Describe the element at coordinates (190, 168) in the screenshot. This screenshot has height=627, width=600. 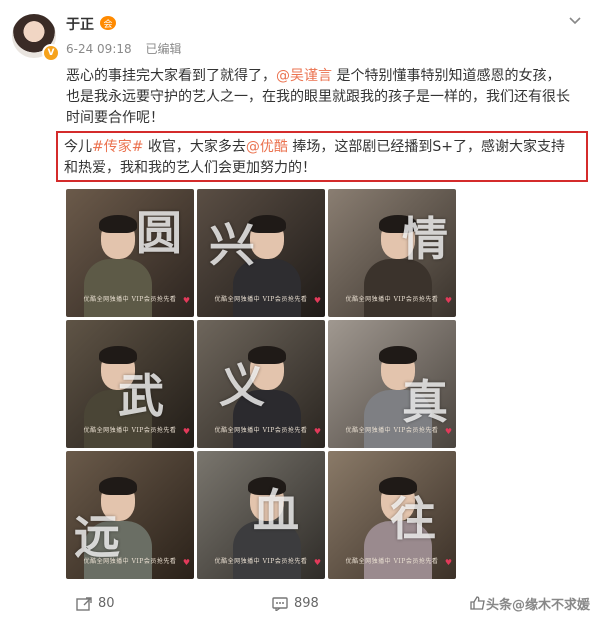
I see `text-line: 和热爱，我和我的艺人们会更加努力的！` at that location.